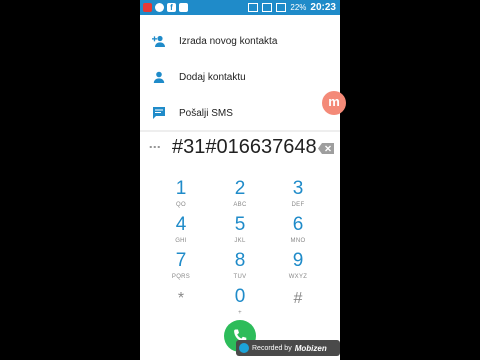 The height and width of the screenshot is (360, 480). I want to click on message-icon, so click(159, 113).